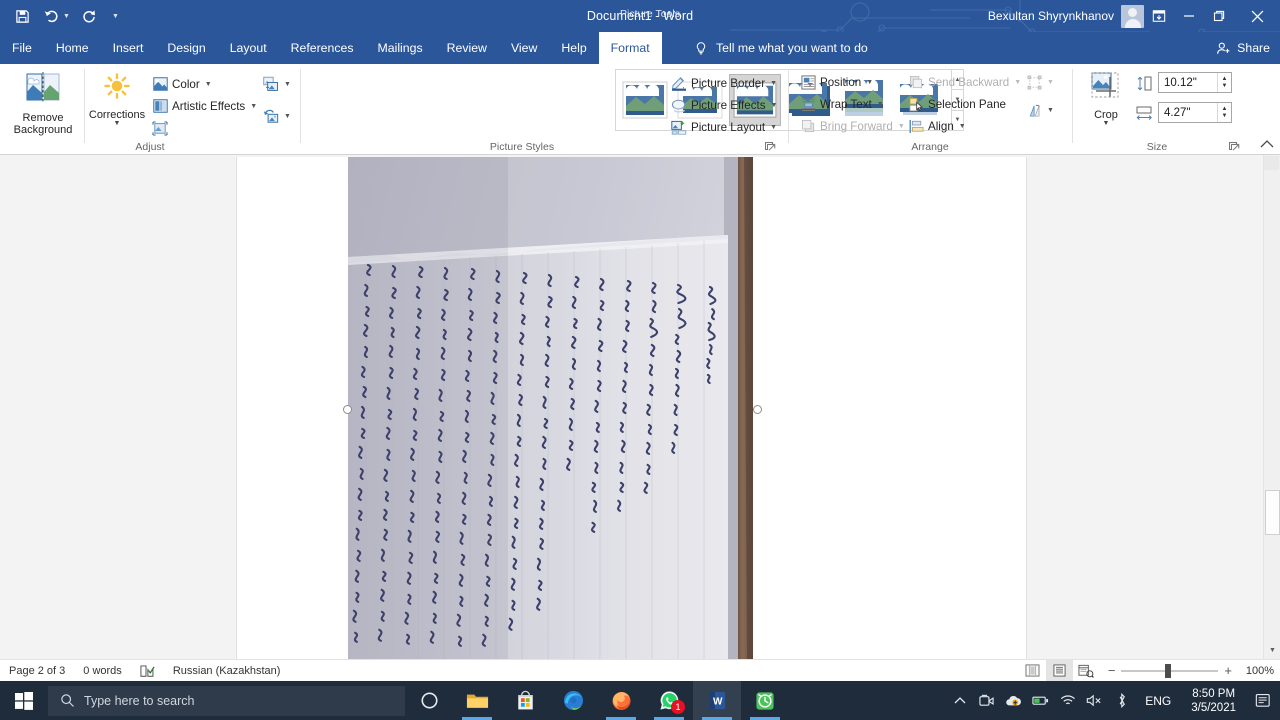 The width and height of the screenshot is (1280, 720). I want to click on reset-picture-button: ▼, so click(277, 116).